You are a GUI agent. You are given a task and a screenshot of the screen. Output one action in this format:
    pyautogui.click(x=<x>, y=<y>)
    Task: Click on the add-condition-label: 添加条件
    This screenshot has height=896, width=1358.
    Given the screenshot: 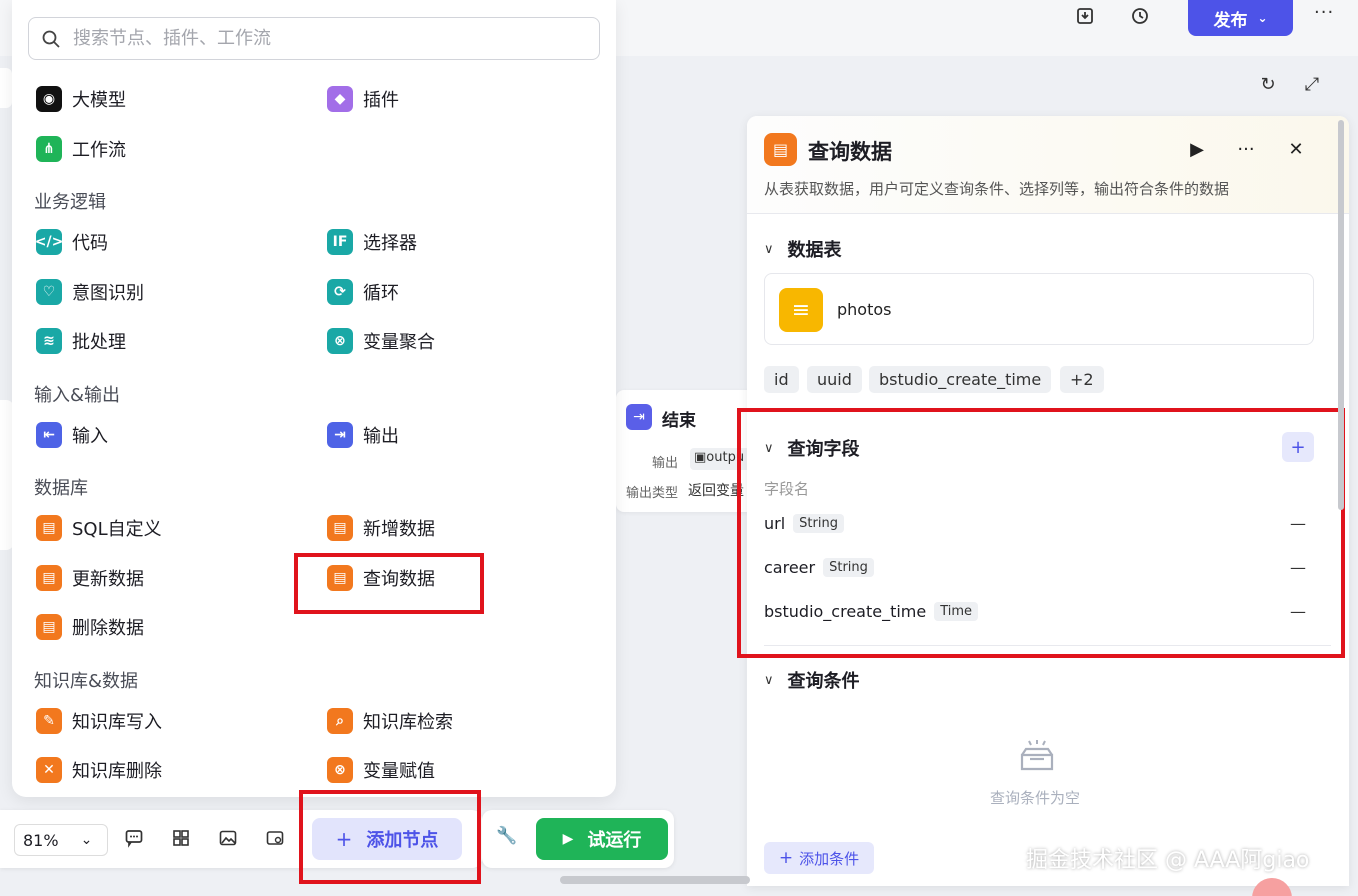 What is the action you would take?
    pyautogui.click(x=829, y=858)
    